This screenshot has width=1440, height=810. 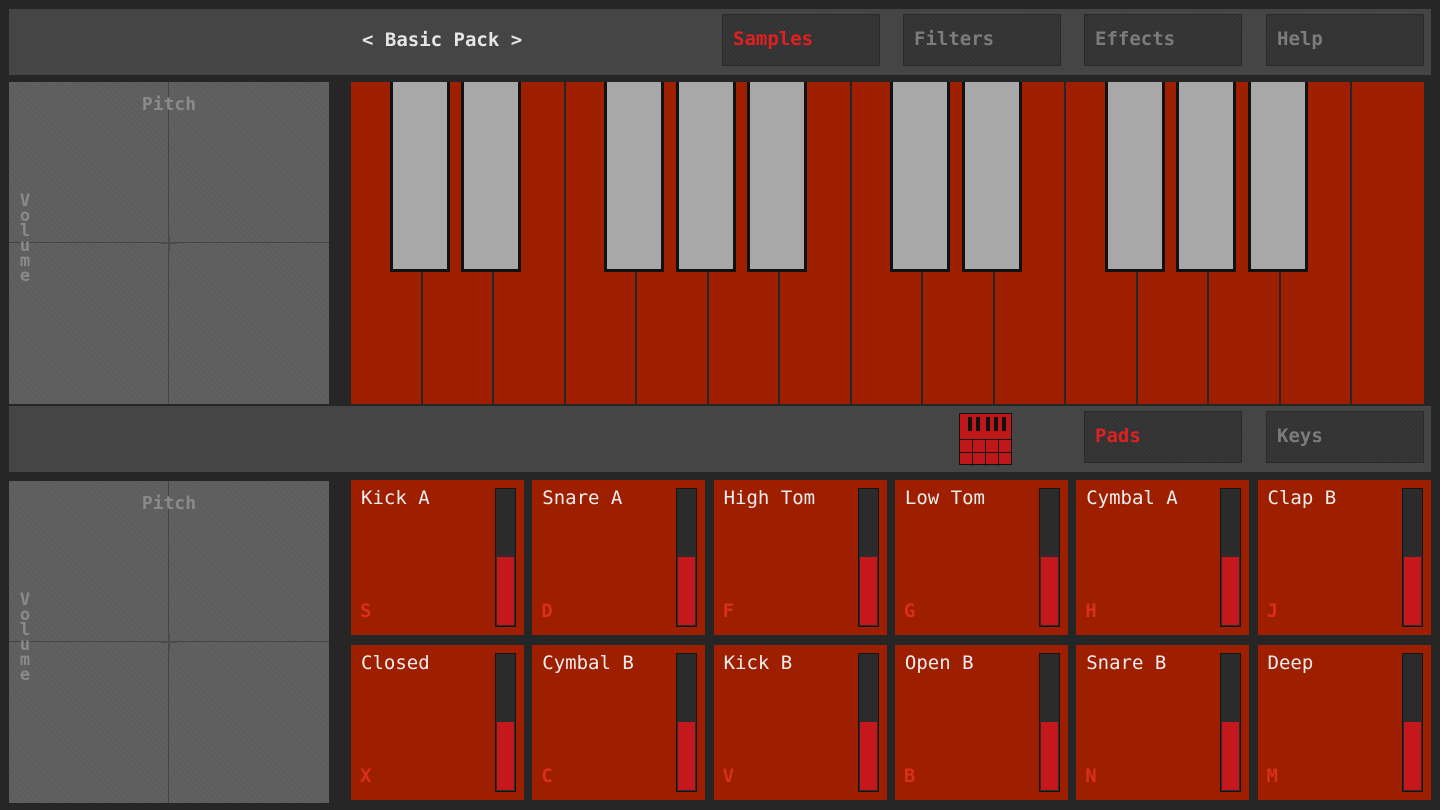 I want to click on pad-shortcut-key: H, so click(x=1091, y=611).